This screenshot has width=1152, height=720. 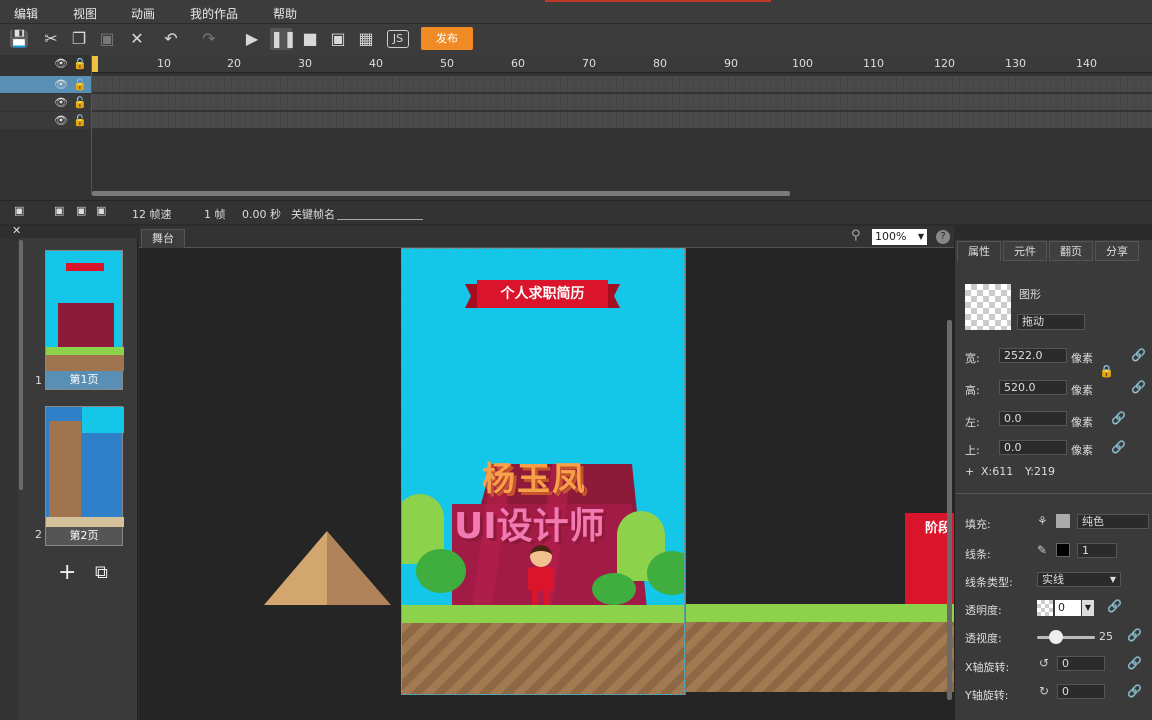 What do you see at coordinates (1106, 636) in the screenshot?
I see `perspective-value: 25` at bounding box center [1106, 636].